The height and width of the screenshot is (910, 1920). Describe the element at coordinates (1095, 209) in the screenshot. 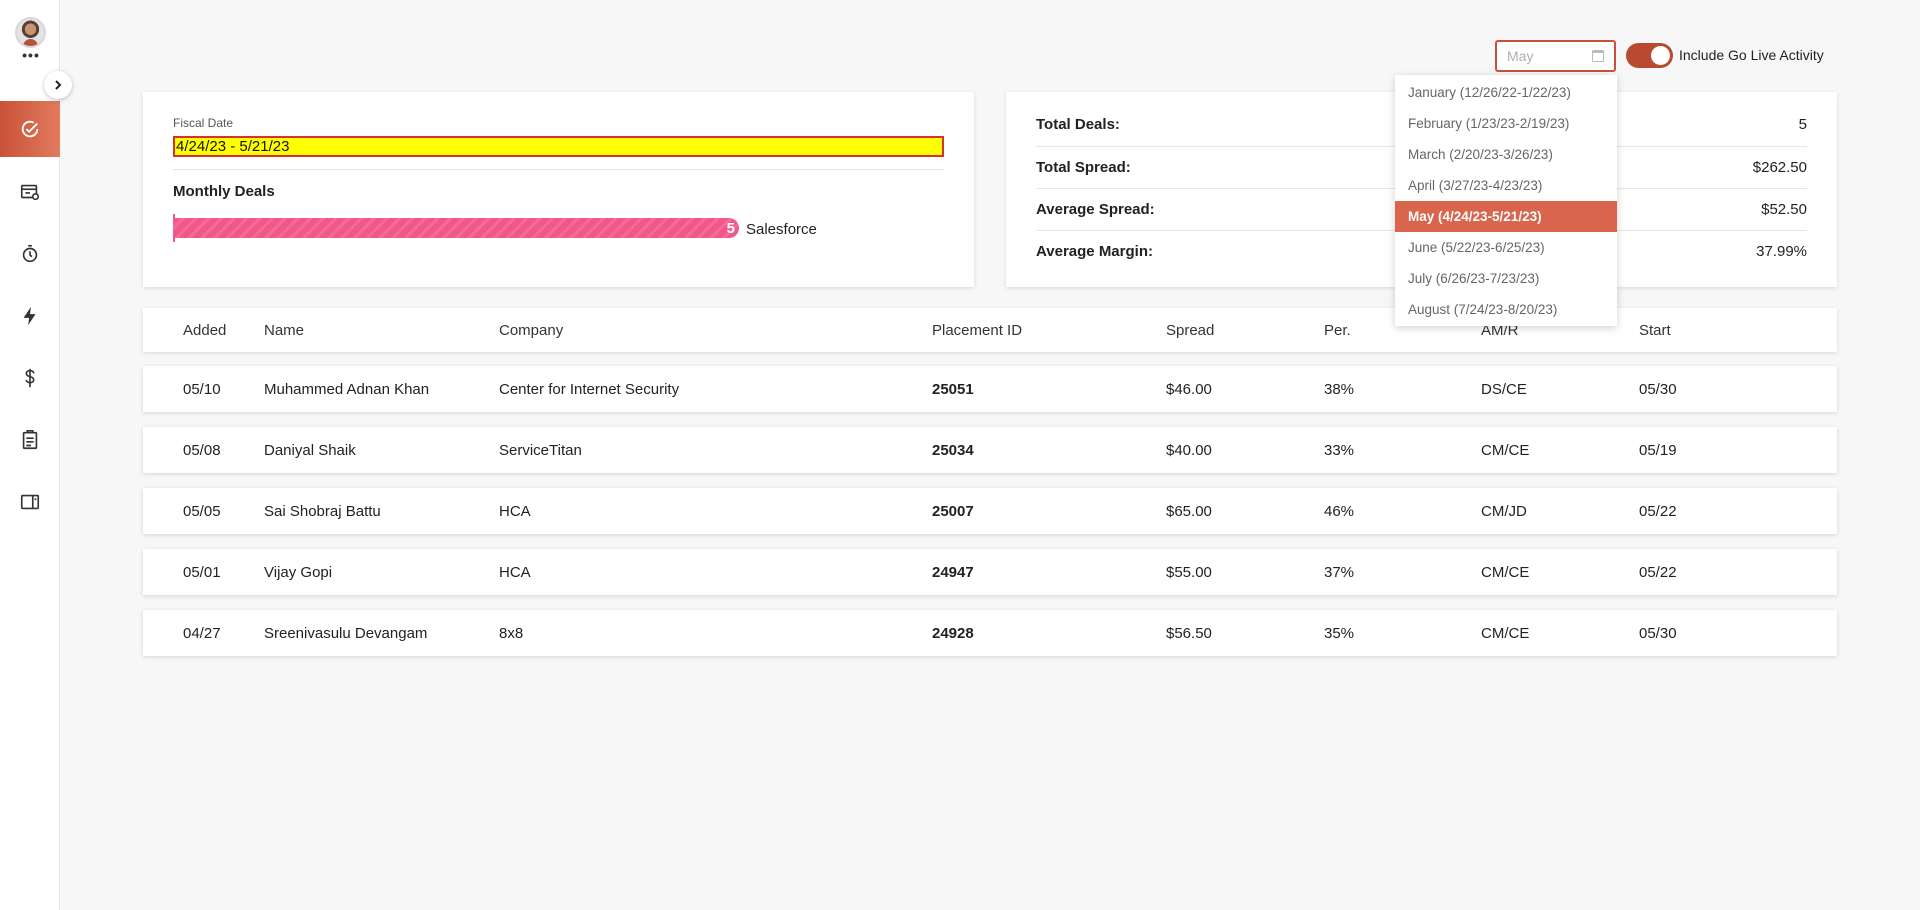

I see `stat-label: Average Spread:` at that location.